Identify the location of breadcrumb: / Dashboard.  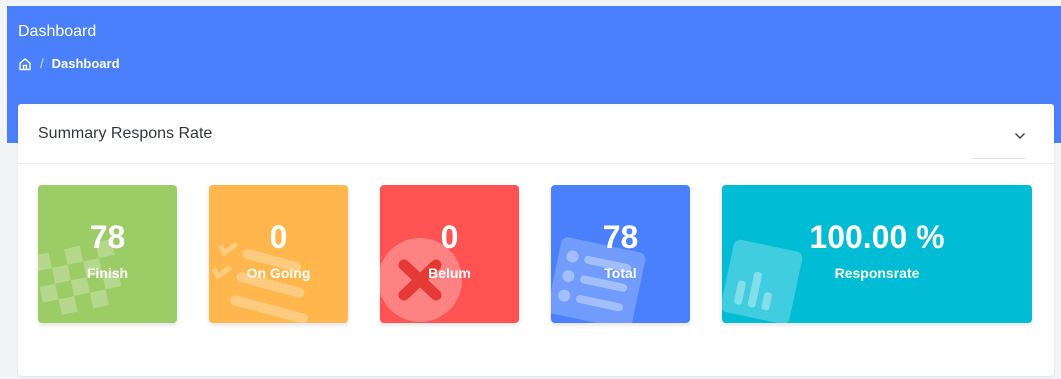
(69, 63).